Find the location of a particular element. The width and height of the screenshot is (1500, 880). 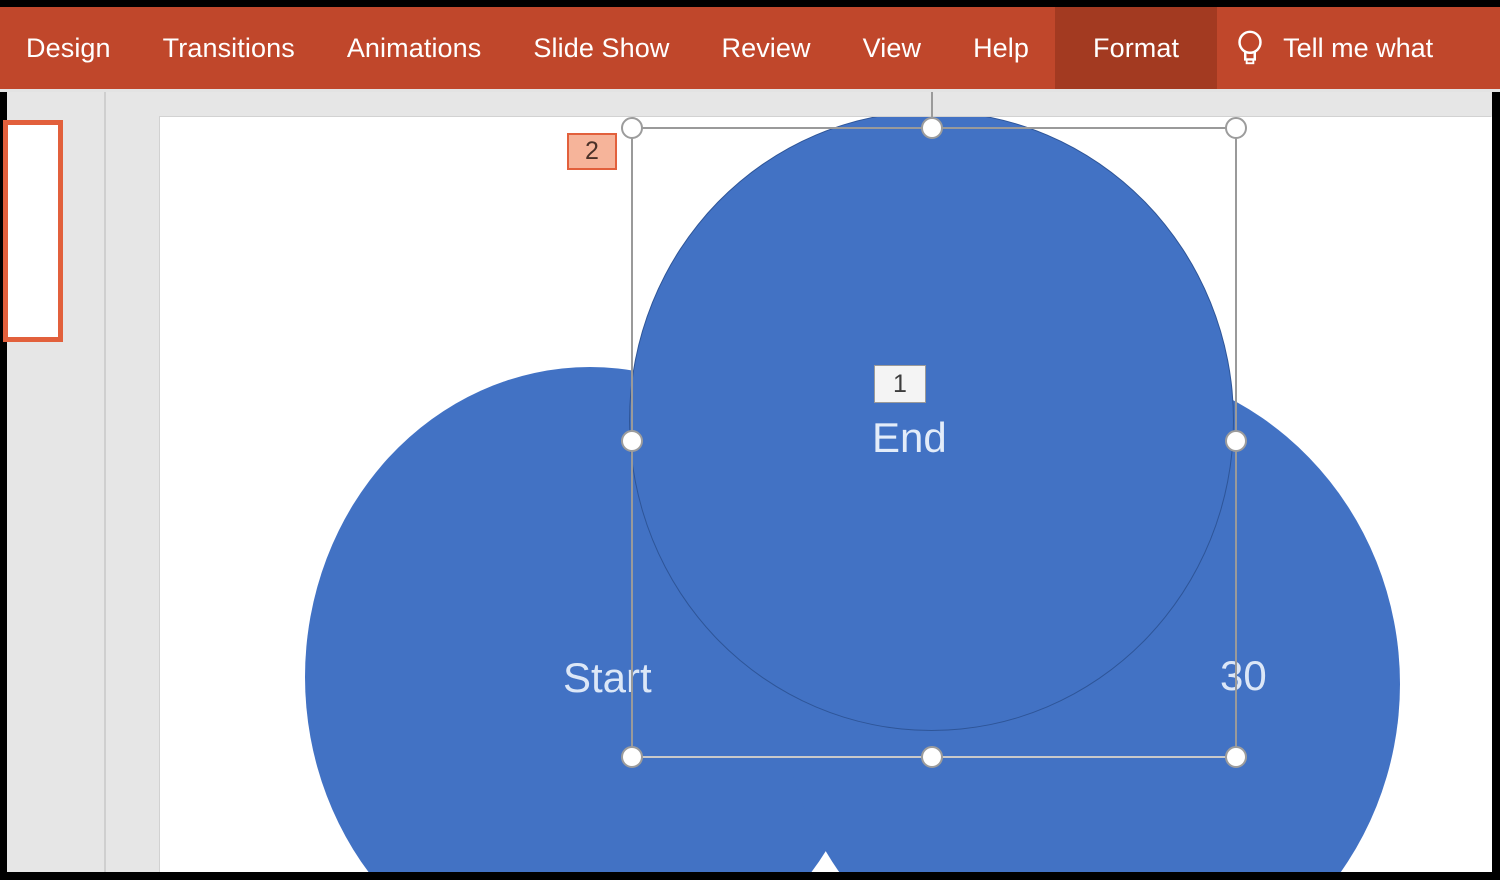

ribbon-tab-label: Format is located at coordinates (1136, 47).